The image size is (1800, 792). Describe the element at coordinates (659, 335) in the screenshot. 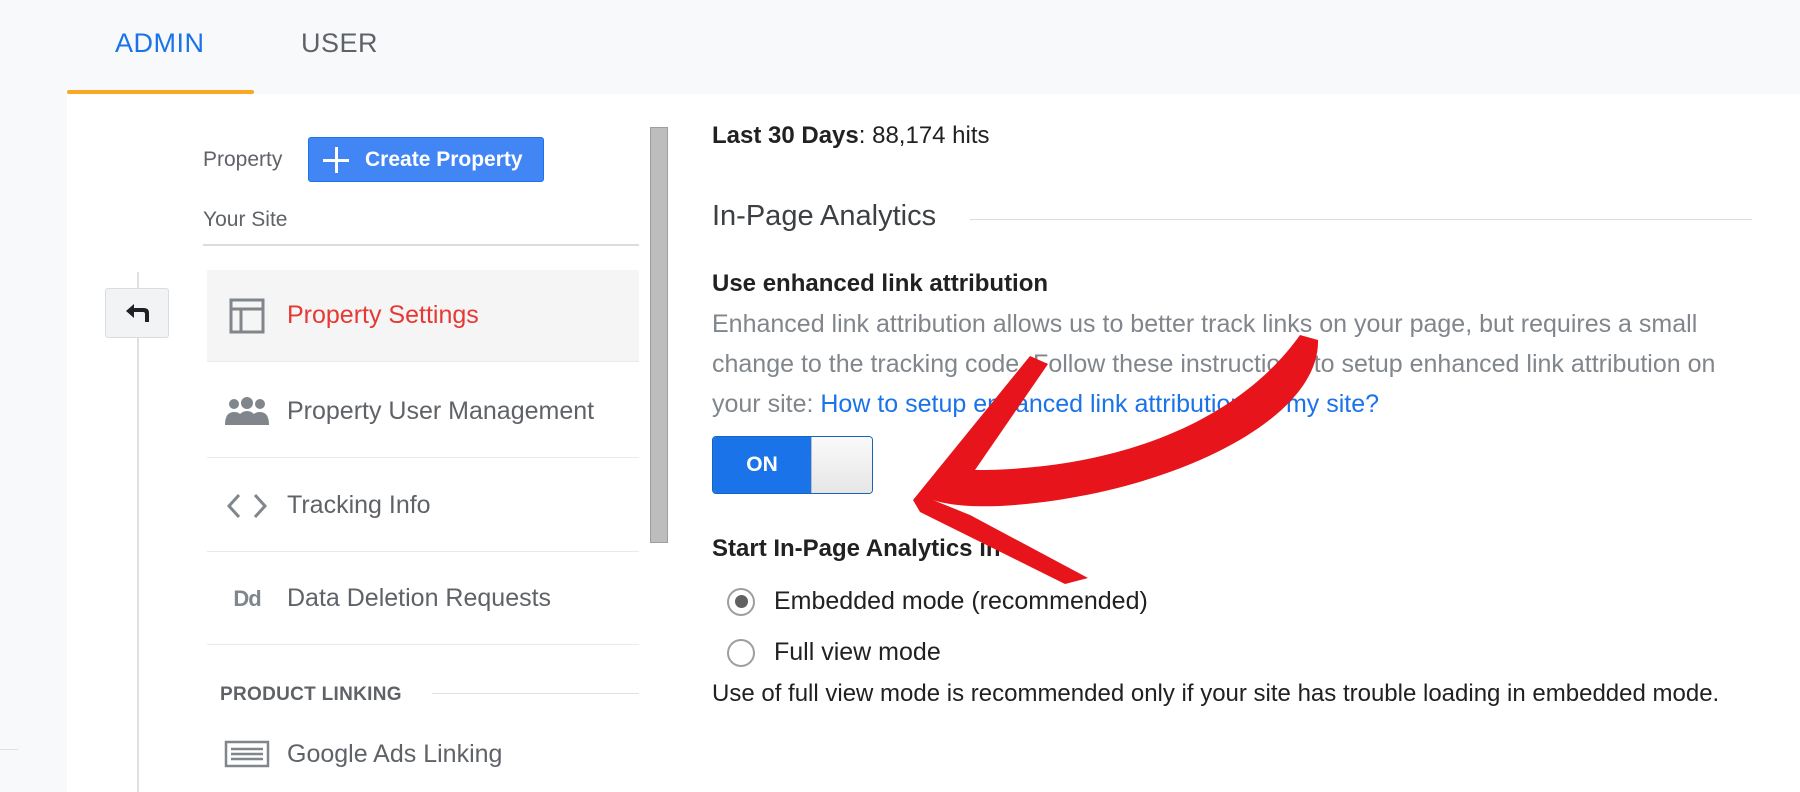

I see `sidebar-scrollbar` at that location.